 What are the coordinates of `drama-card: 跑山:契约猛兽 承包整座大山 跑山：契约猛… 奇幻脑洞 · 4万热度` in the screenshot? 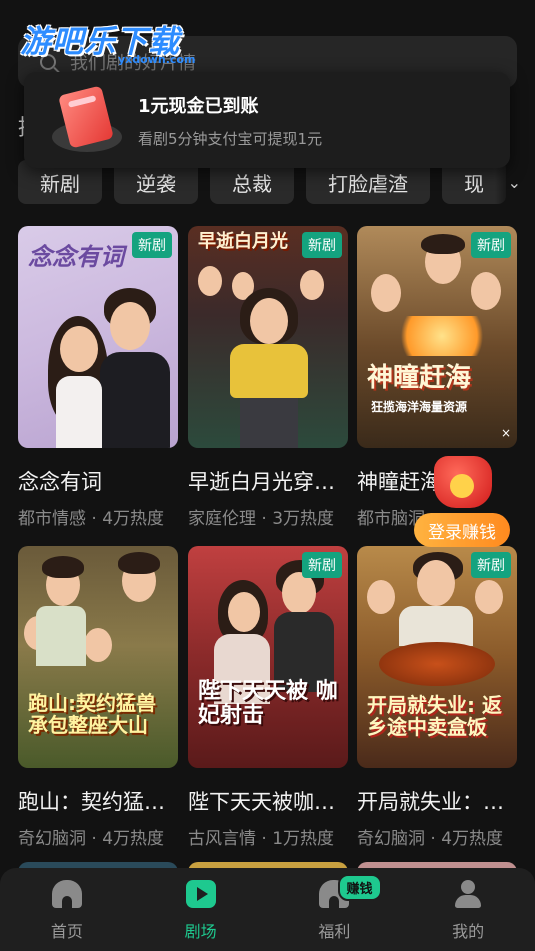 It's located at (98, 697).